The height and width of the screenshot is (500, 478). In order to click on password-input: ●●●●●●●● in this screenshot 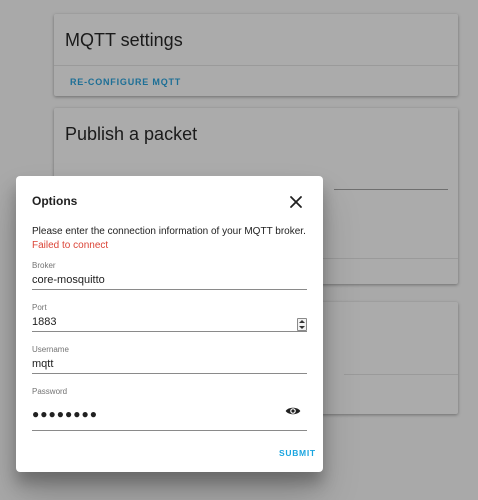, I will do `click(152, 414)`.